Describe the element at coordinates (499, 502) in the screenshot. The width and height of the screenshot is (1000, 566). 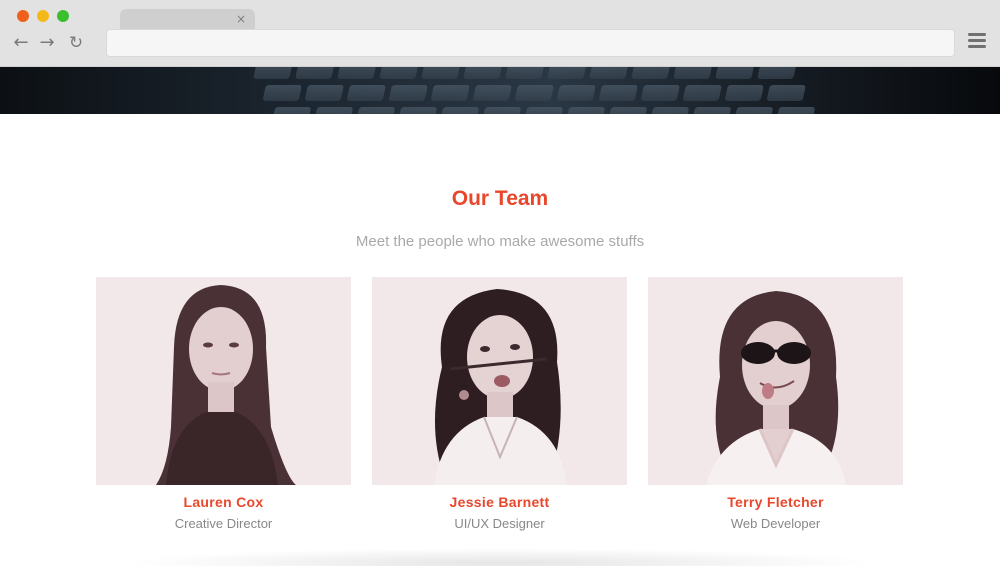
I see `member-name: Jessie Barnett` at that location.